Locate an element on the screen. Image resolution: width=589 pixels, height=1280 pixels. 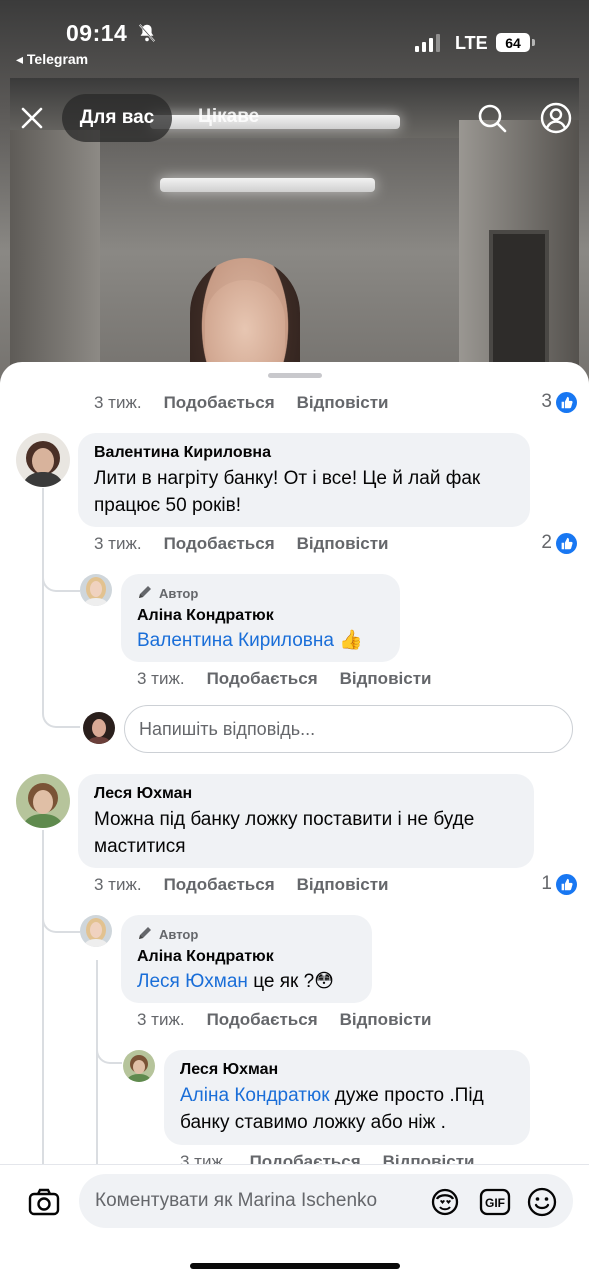
comment-input: Коментувати як Marina Ischenko GIF is located at coordinates (326, 1201).